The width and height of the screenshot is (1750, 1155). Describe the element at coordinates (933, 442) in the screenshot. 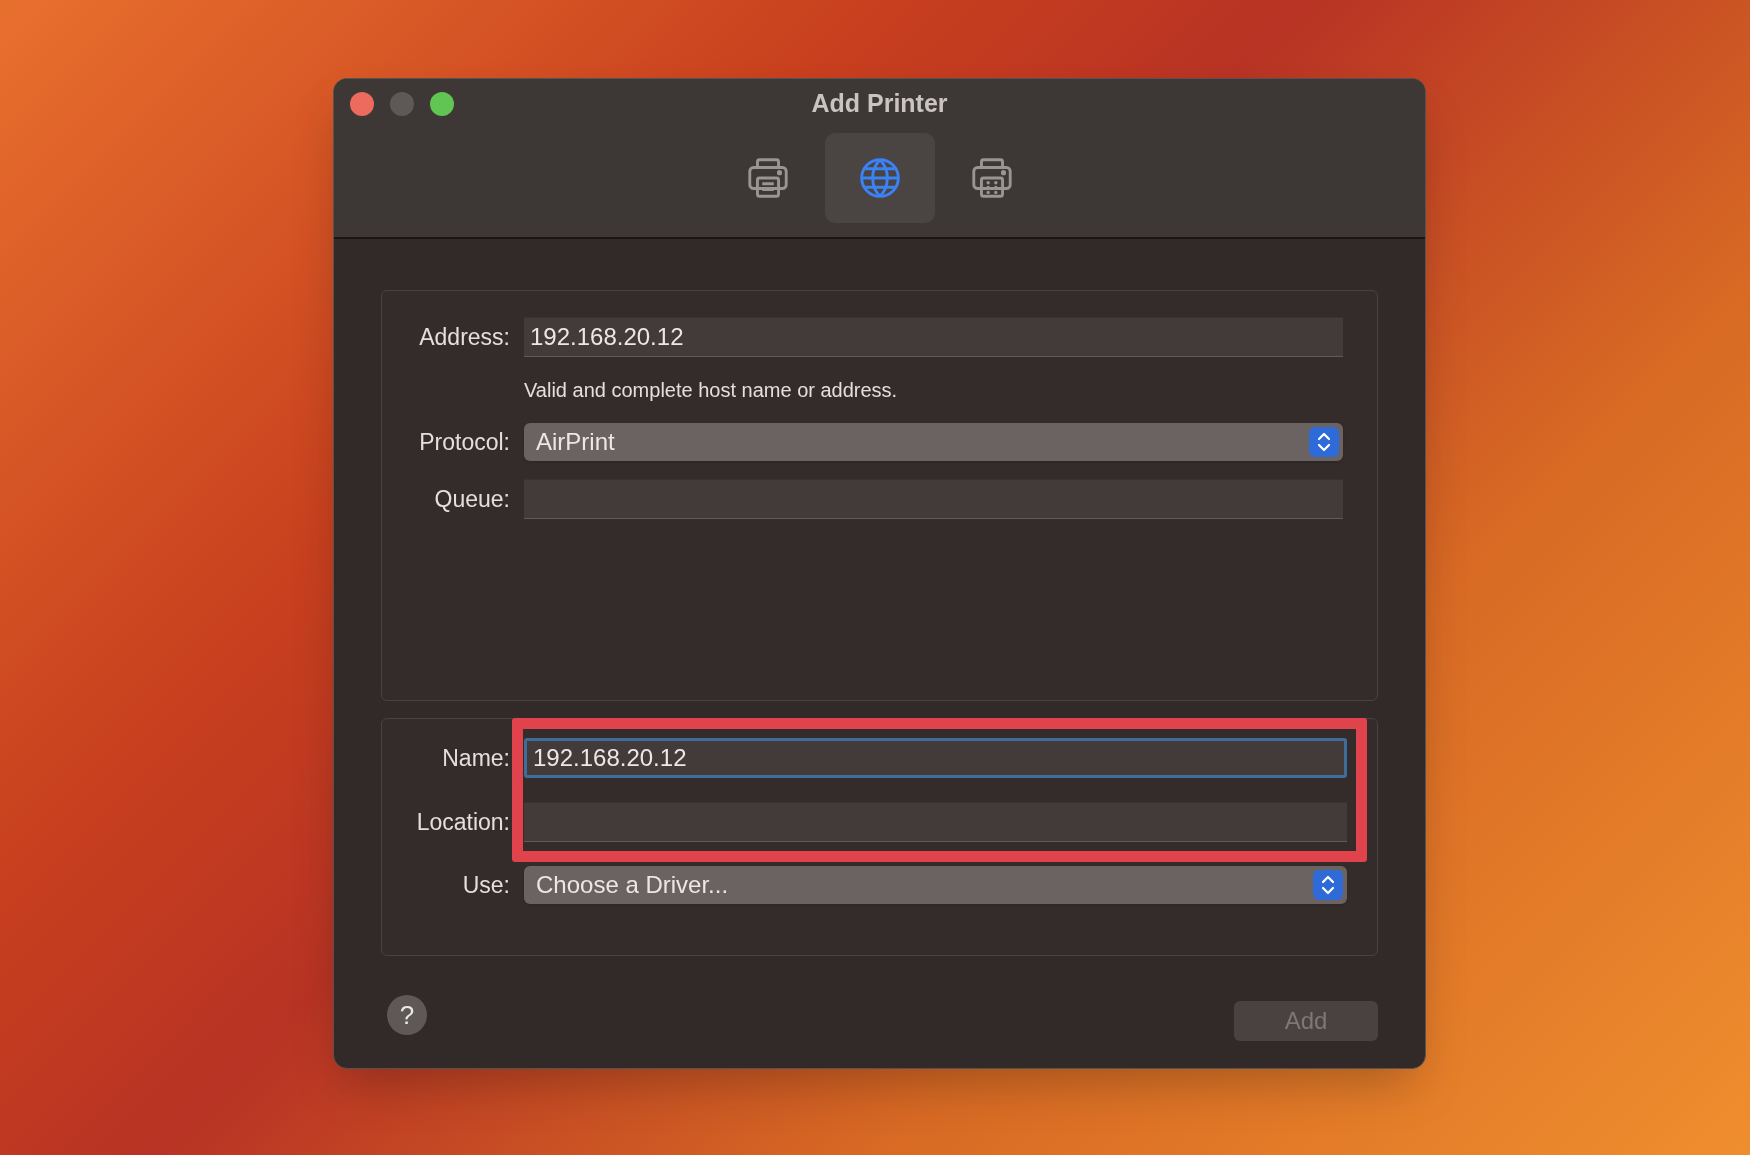

I see `popup-button: AirPrint` at that location.